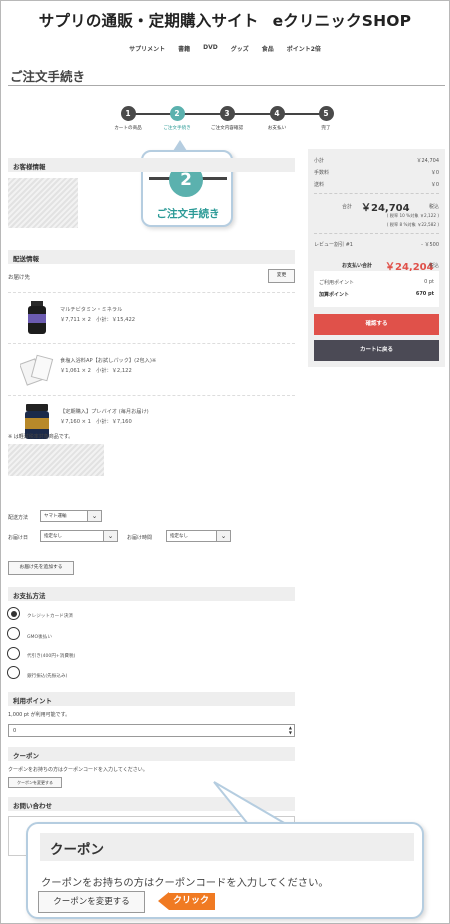  I want to click on total-value: ￥24,704, so click(385, 208).